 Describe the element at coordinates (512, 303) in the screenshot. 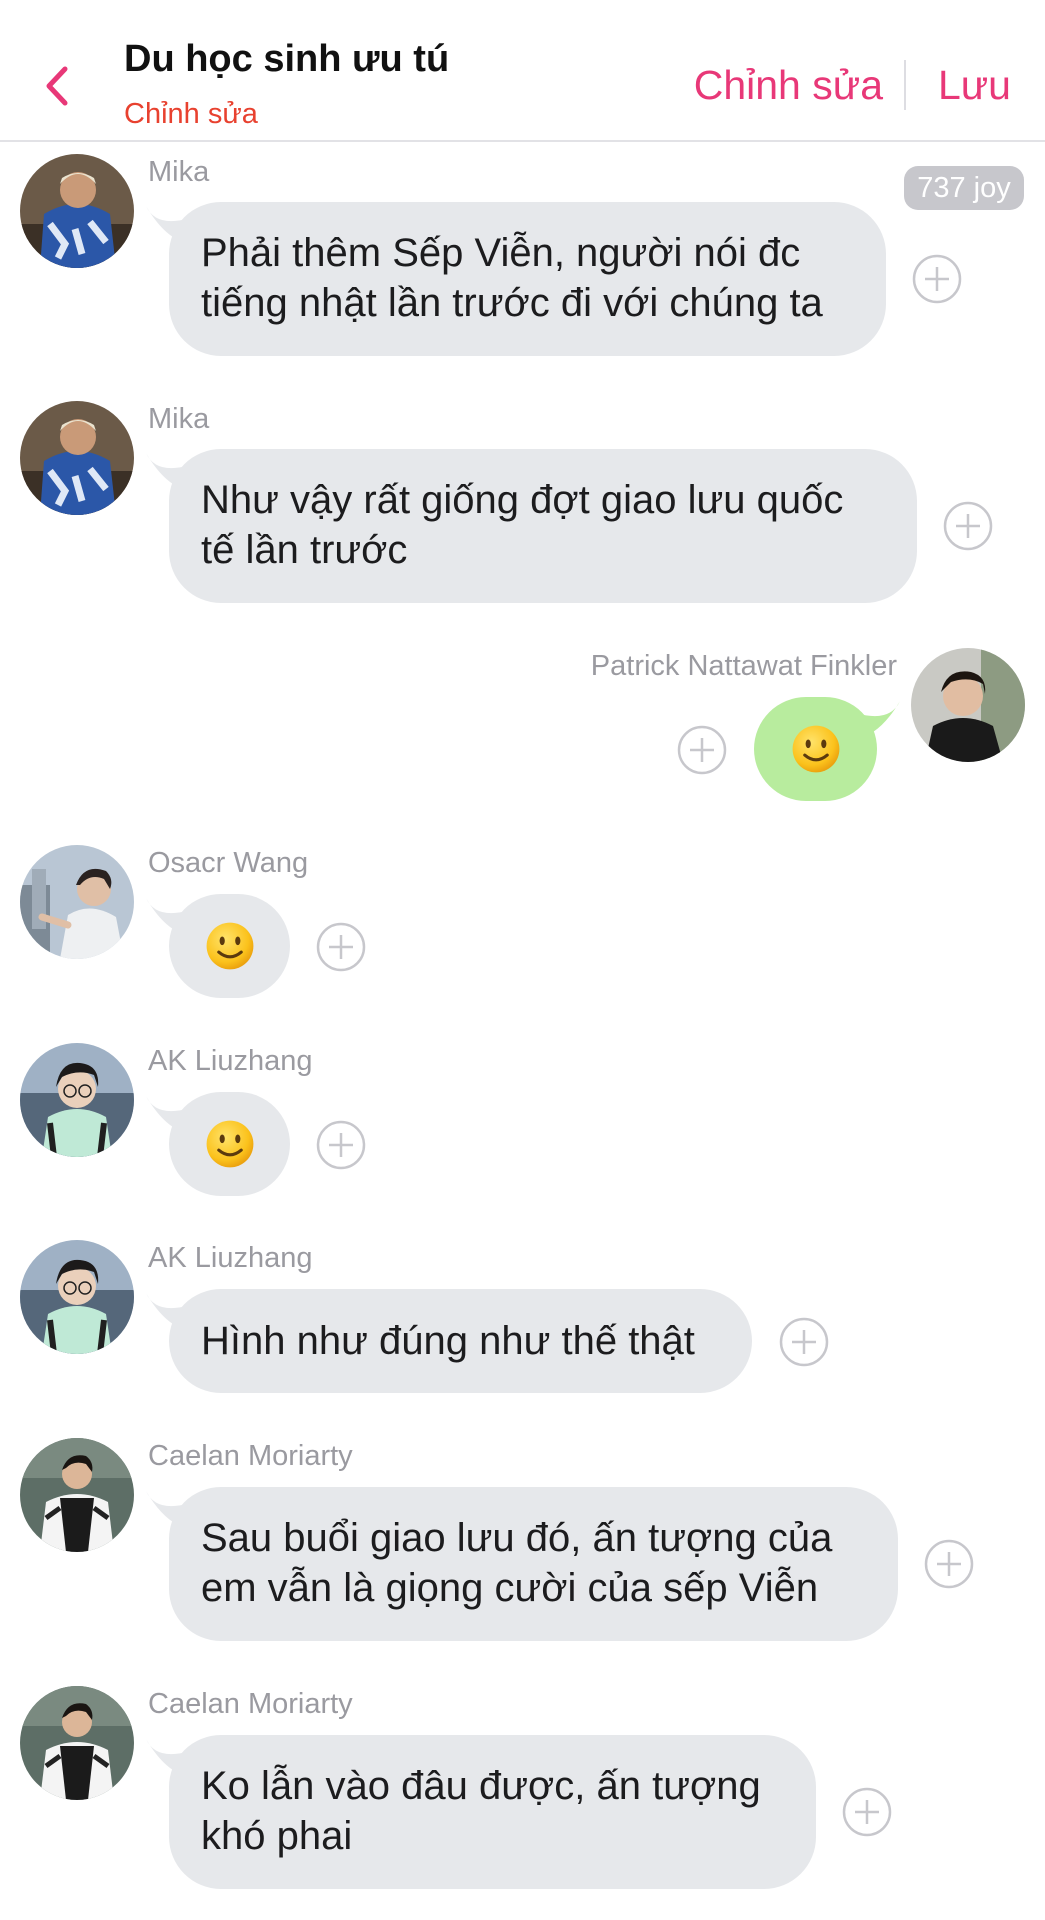

I see `message-text-line: tiếng nhật lần trước đi với chúng ta` at that location.